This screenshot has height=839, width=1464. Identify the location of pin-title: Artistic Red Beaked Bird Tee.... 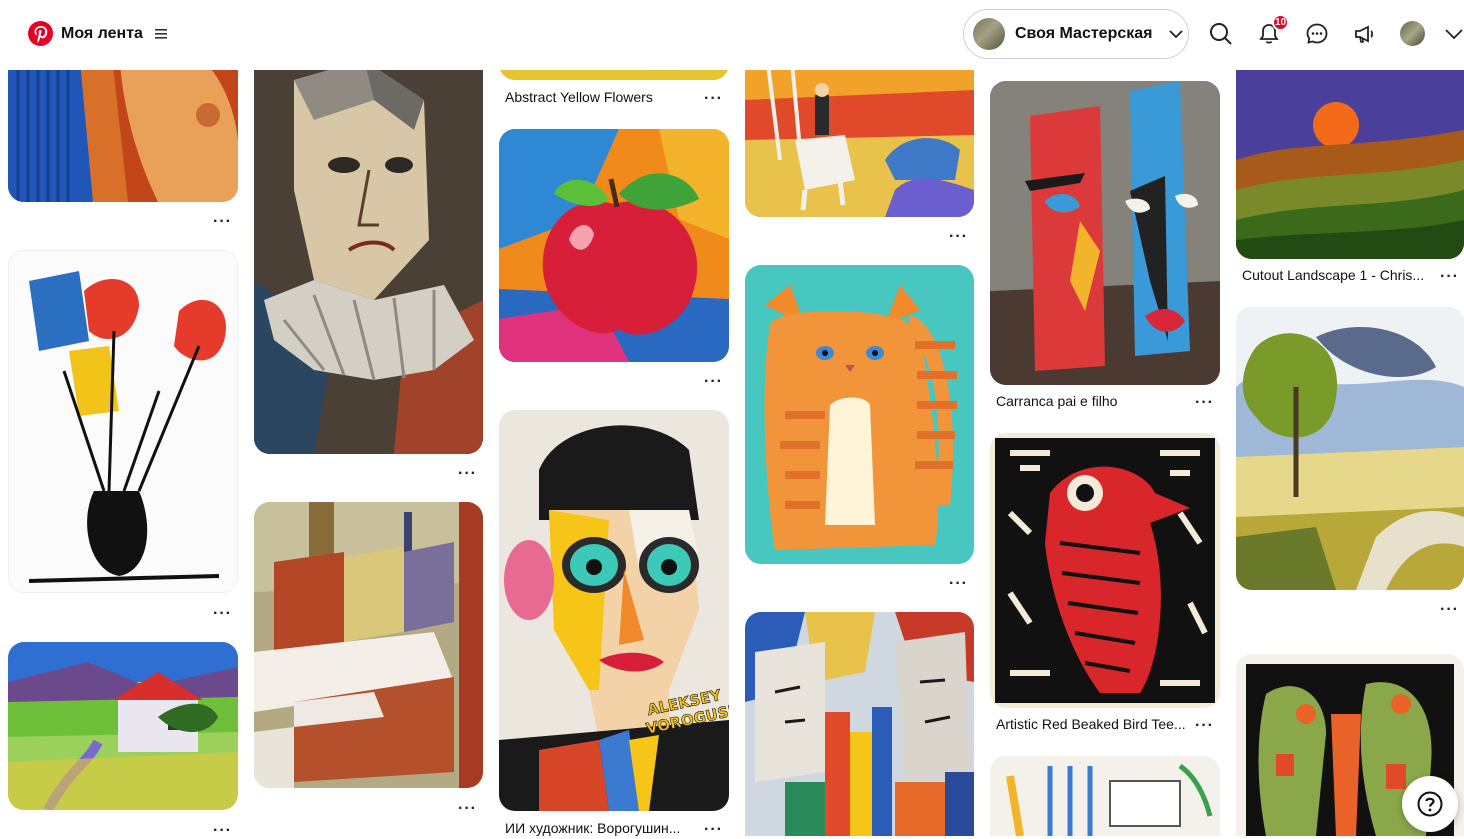
(1092, 724).